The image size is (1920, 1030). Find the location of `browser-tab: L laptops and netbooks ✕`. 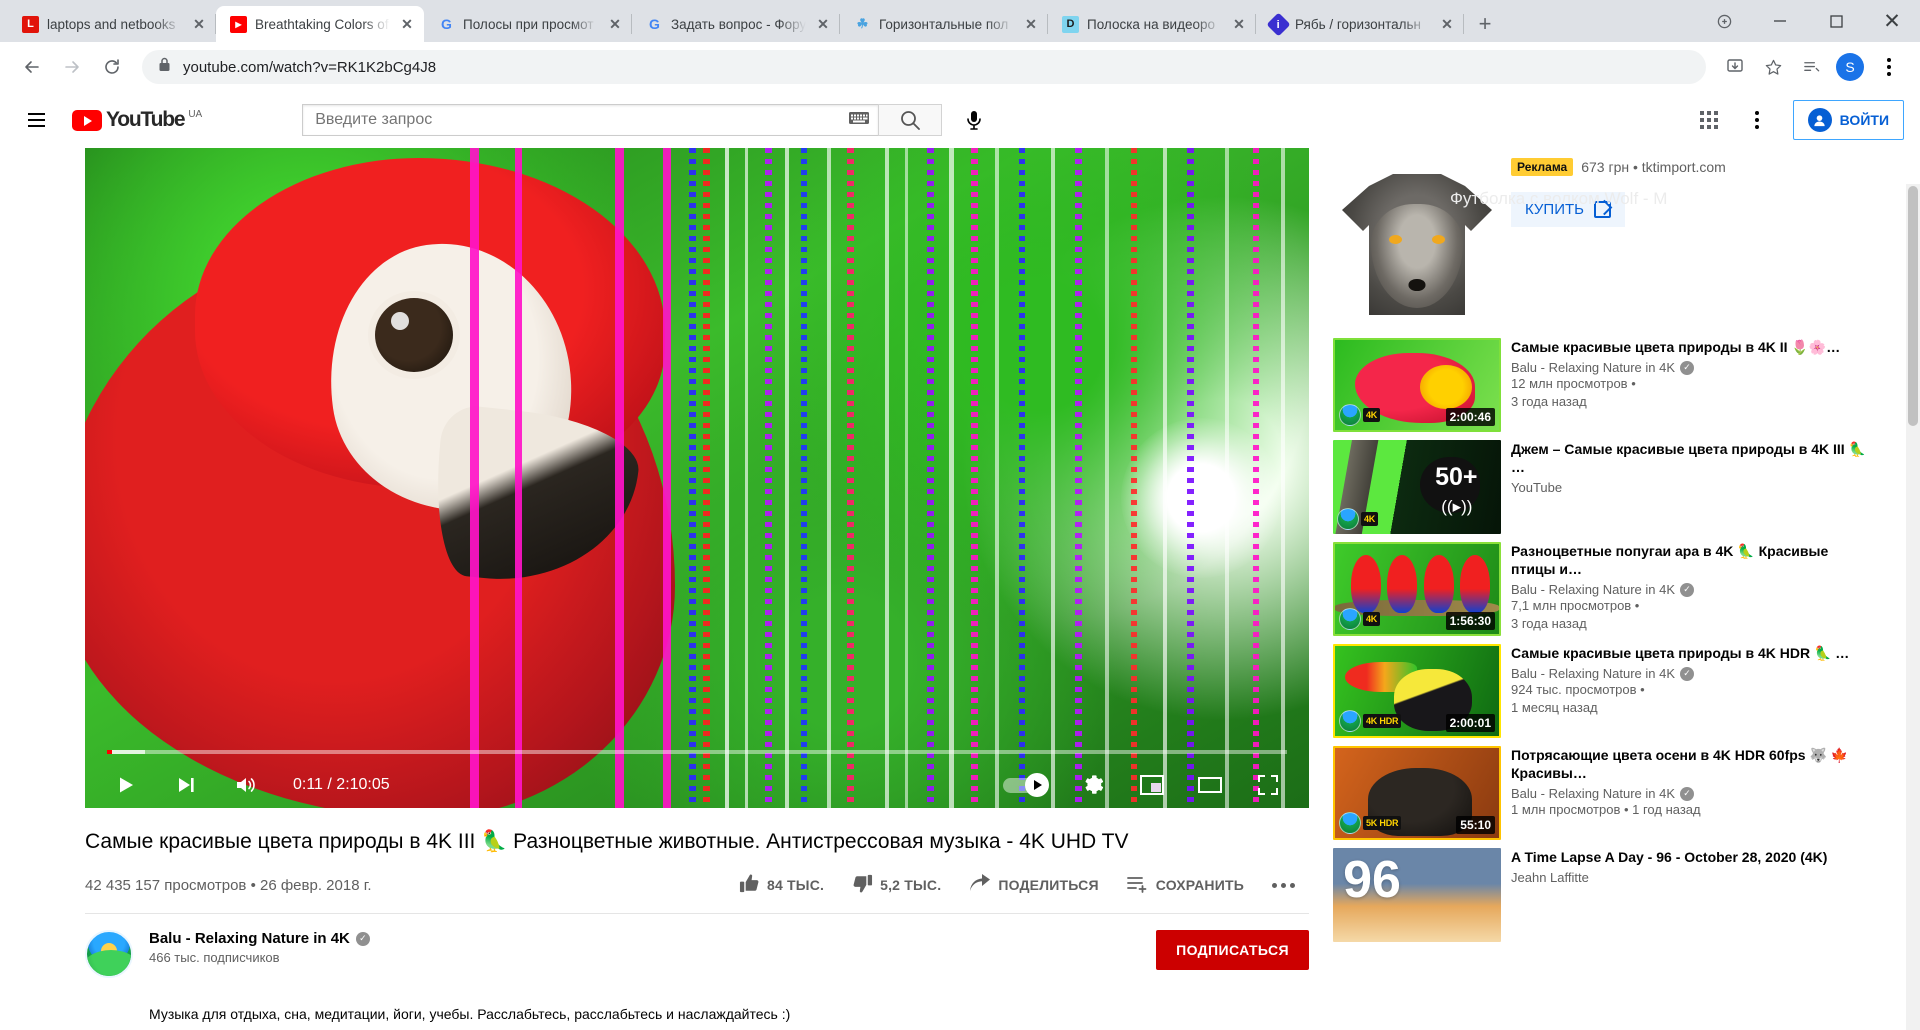

browser-tab: L laptops and netbooks ✕ is located at coordinates (112, 24).